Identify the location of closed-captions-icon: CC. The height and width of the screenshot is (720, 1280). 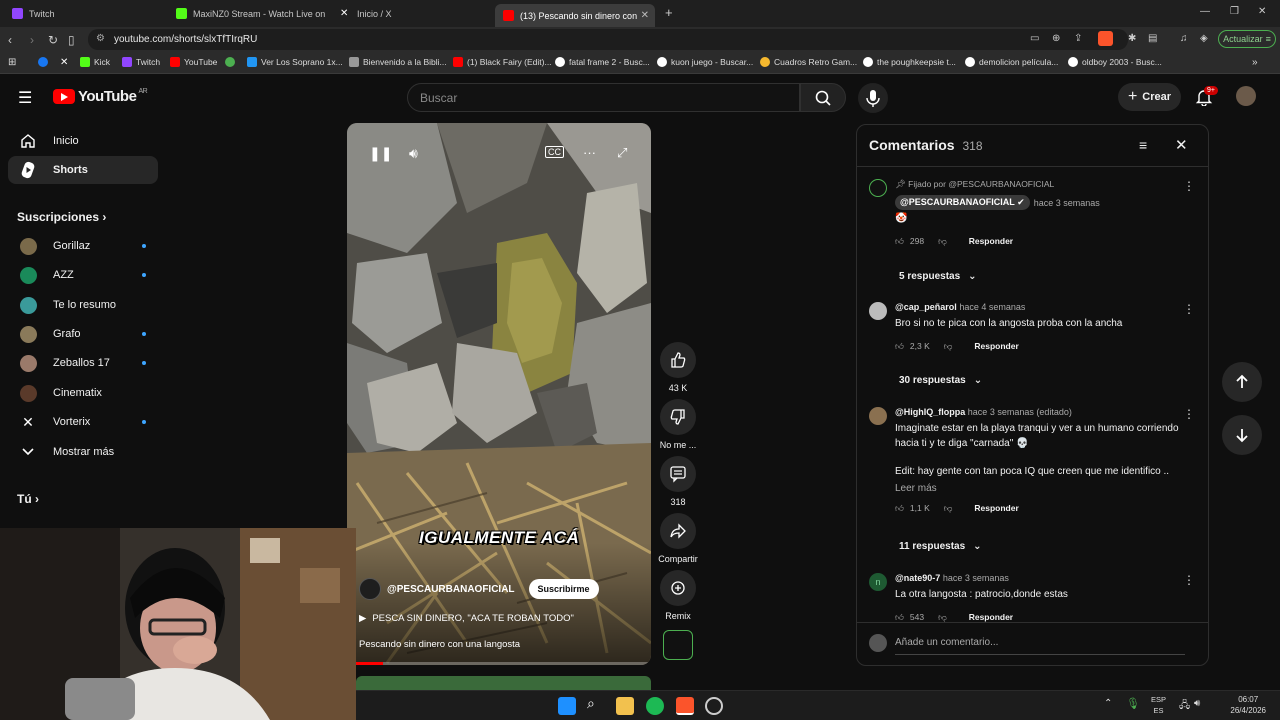
(554, 152).